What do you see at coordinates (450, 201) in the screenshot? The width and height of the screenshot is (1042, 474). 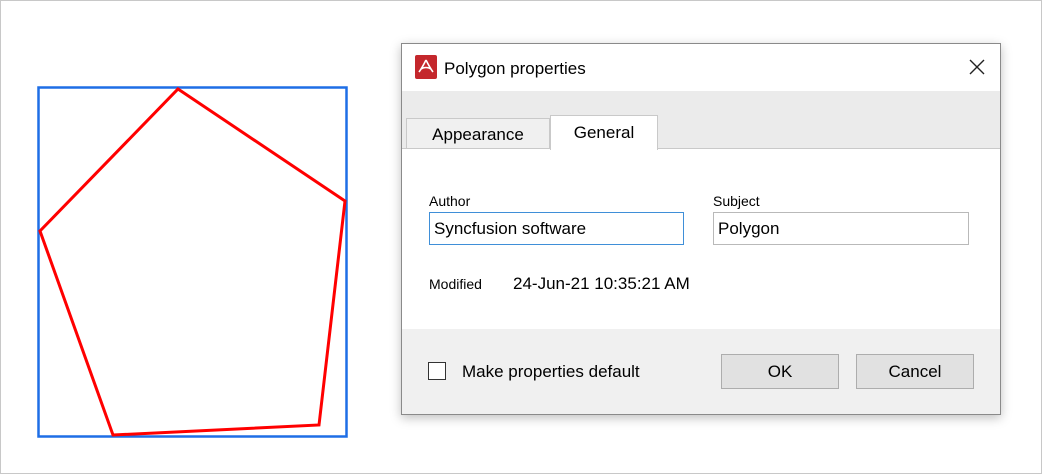 I see `author-label: Author` at bounding box center [450, 201].